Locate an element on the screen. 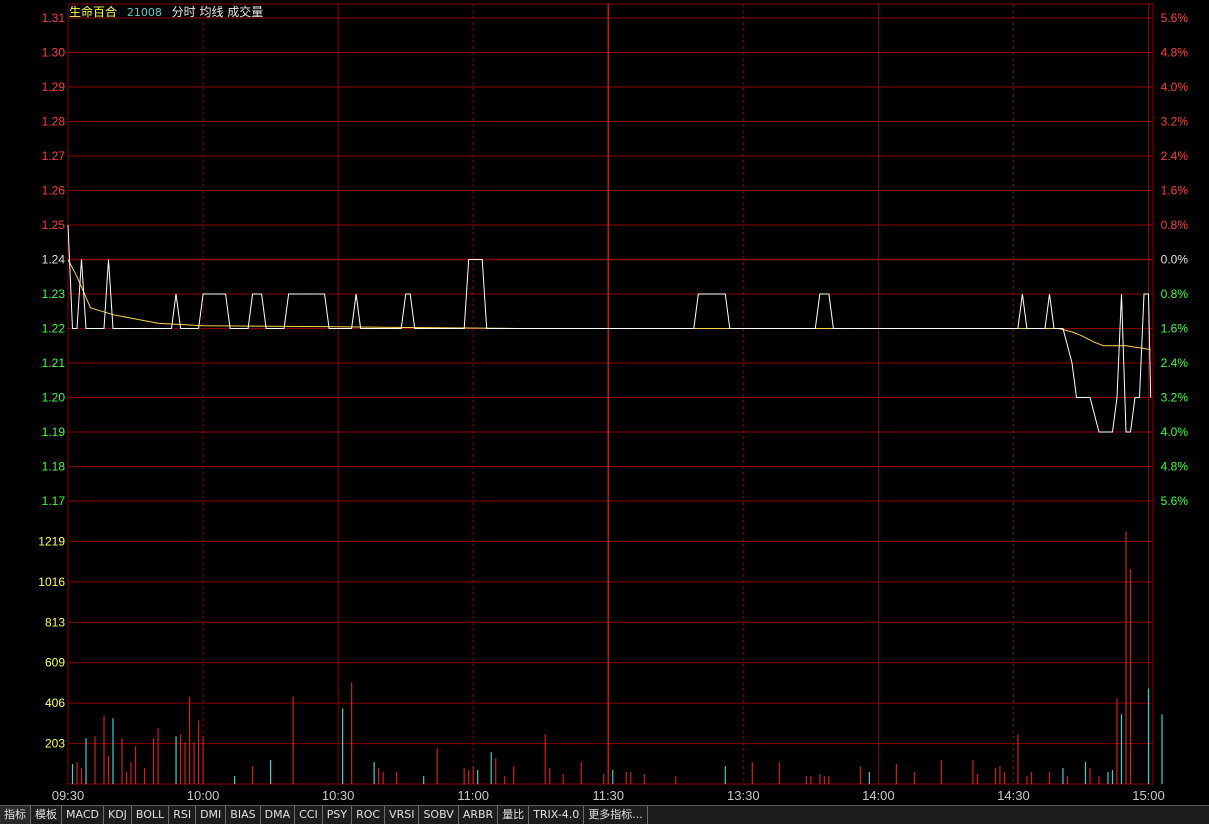  time-tick-label: 11:00 is located at coordinates (473, 795).